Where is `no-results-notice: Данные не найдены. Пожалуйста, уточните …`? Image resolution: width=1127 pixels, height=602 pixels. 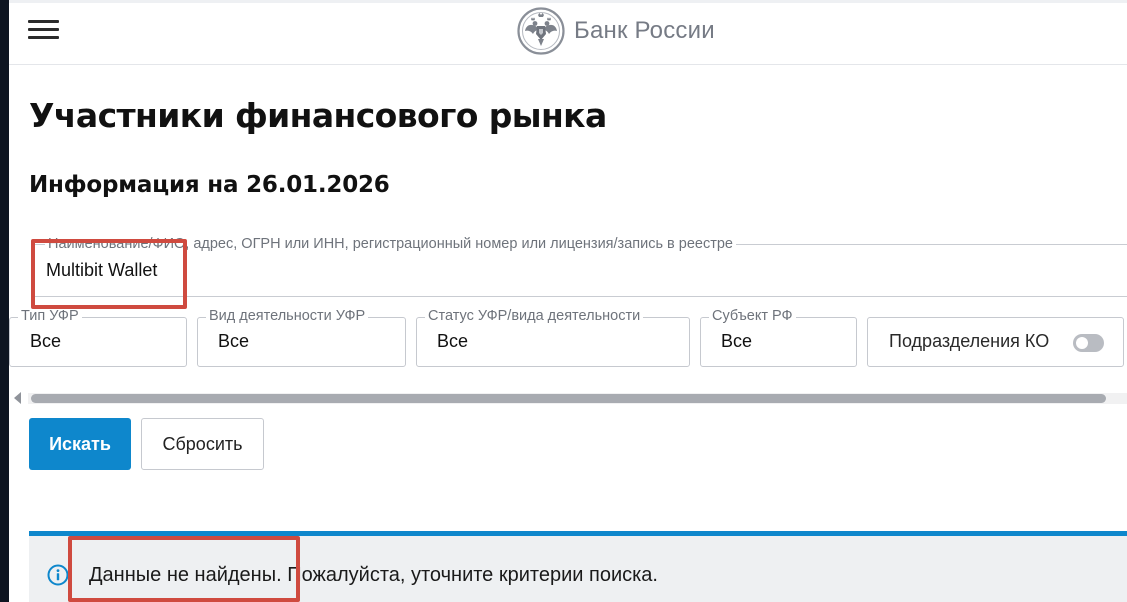 no-results-notice: Данные не найдены. Пожалуйста, уточните … is located at coordinates (578, 566).